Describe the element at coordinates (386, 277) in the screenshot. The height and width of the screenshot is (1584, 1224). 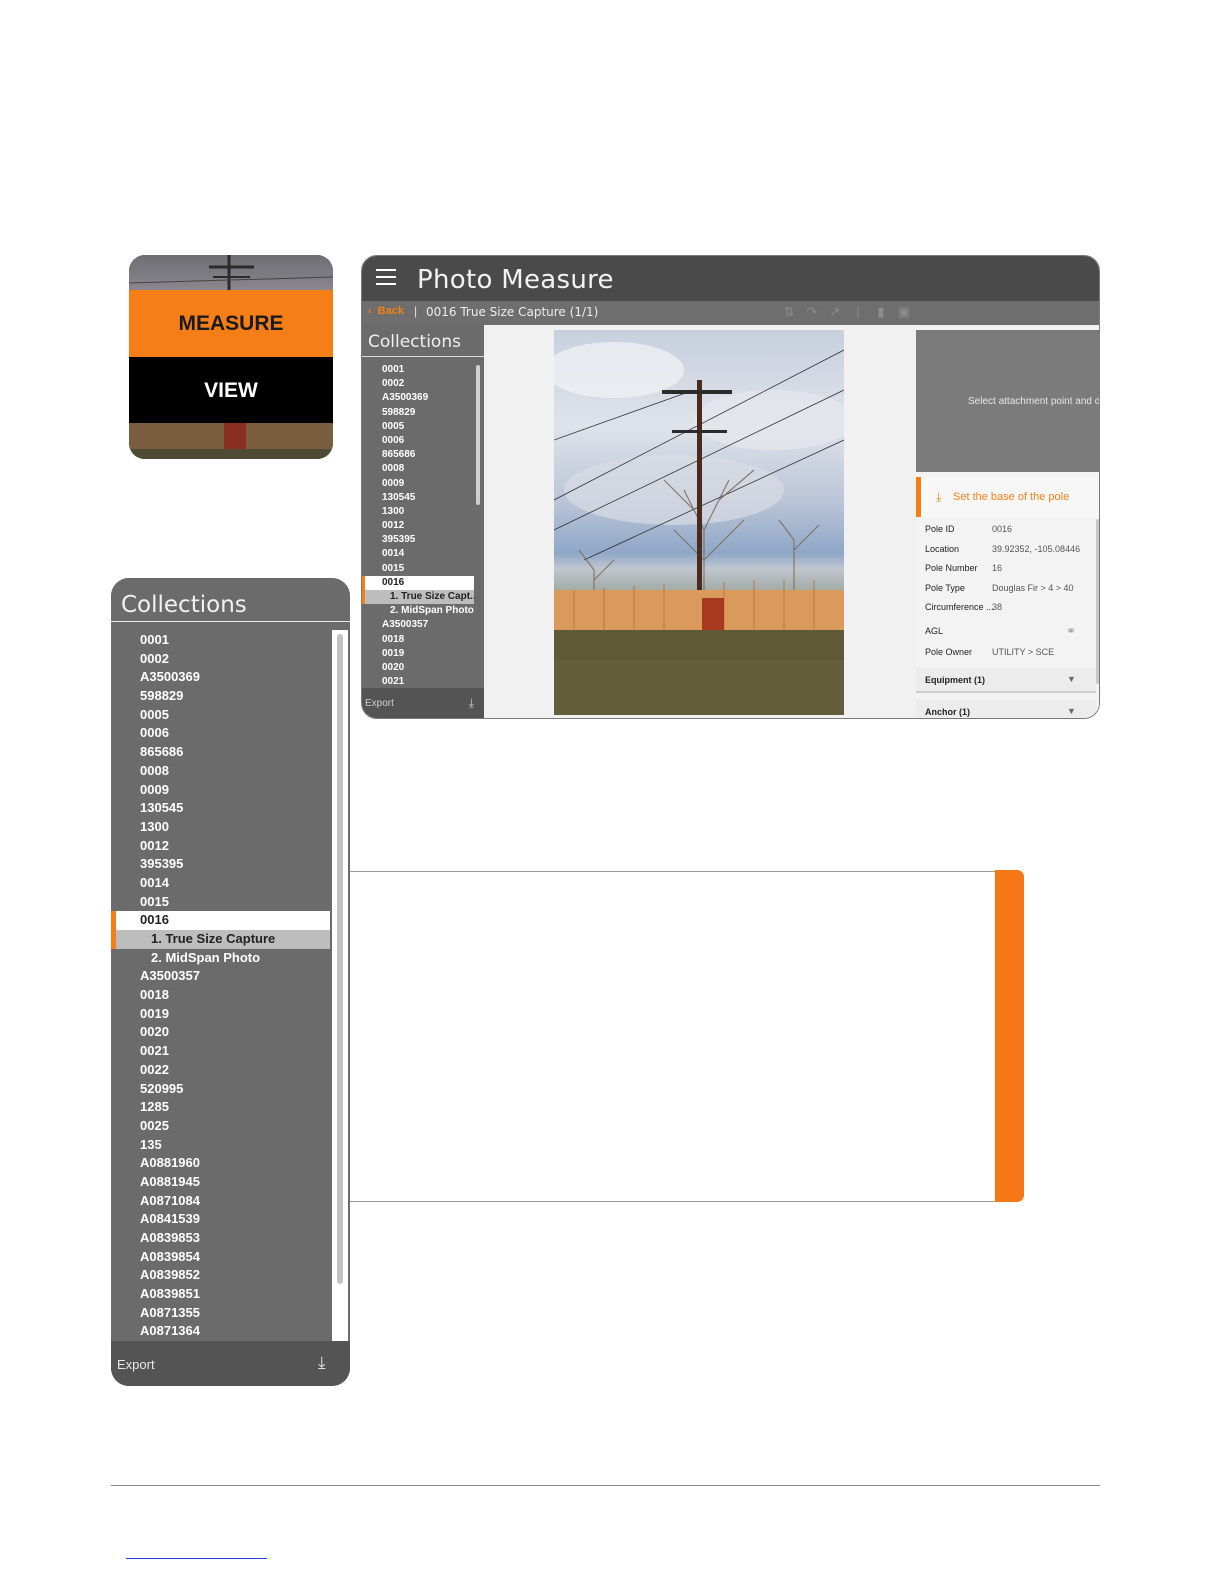
I see `hamburger-icon` at that location.